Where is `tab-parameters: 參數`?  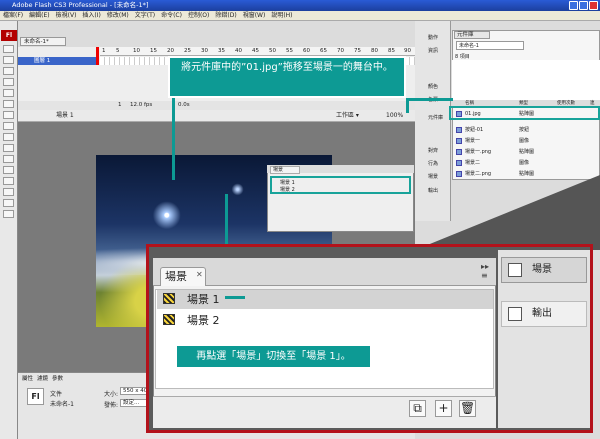 tab-parameters: 參數 is located at coordinates (57, 378).